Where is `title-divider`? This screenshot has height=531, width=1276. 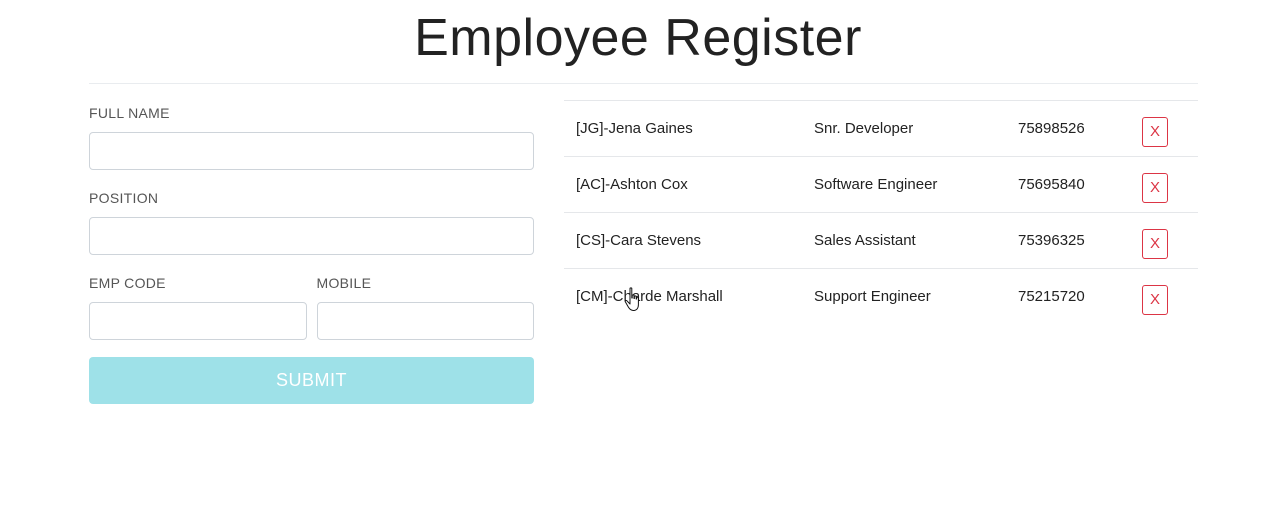 title-divider is located at coordinates (643, 83).